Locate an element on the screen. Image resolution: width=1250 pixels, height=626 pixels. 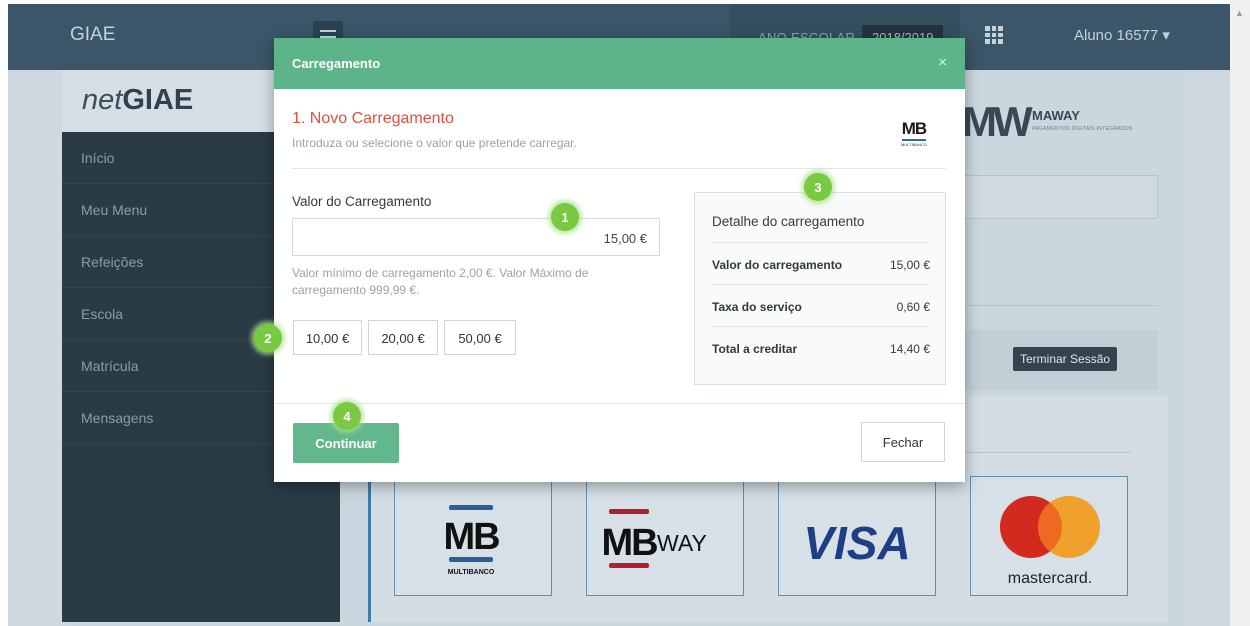
detail-label: Valor do carregamento is located at coordinates (777, 265).